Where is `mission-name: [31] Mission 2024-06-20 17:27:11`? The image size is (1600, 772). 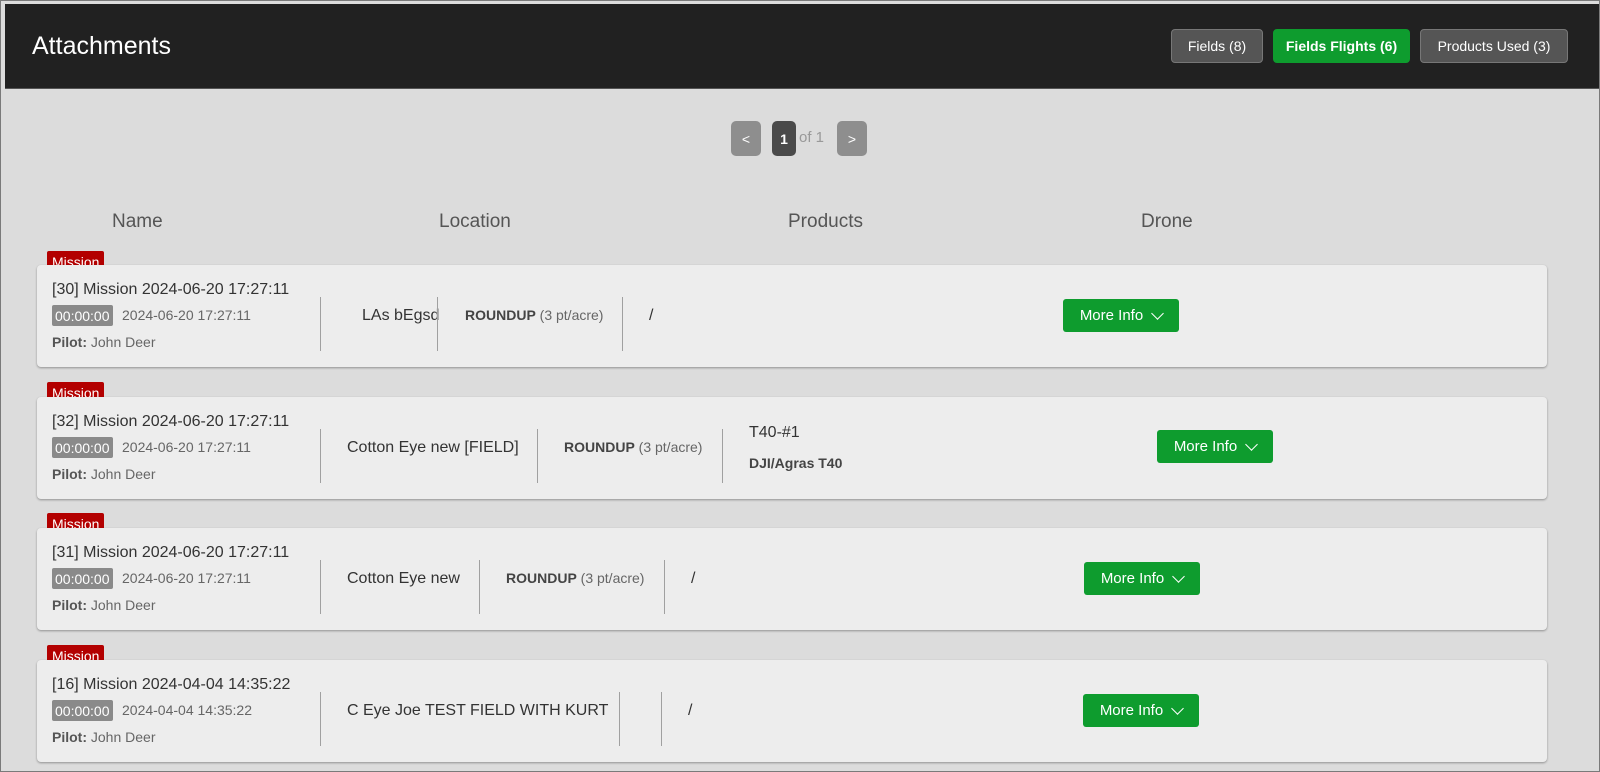
mission-name: [31] Mission 2024-06-20 17:27:11 is located at coordinates (171, 552).